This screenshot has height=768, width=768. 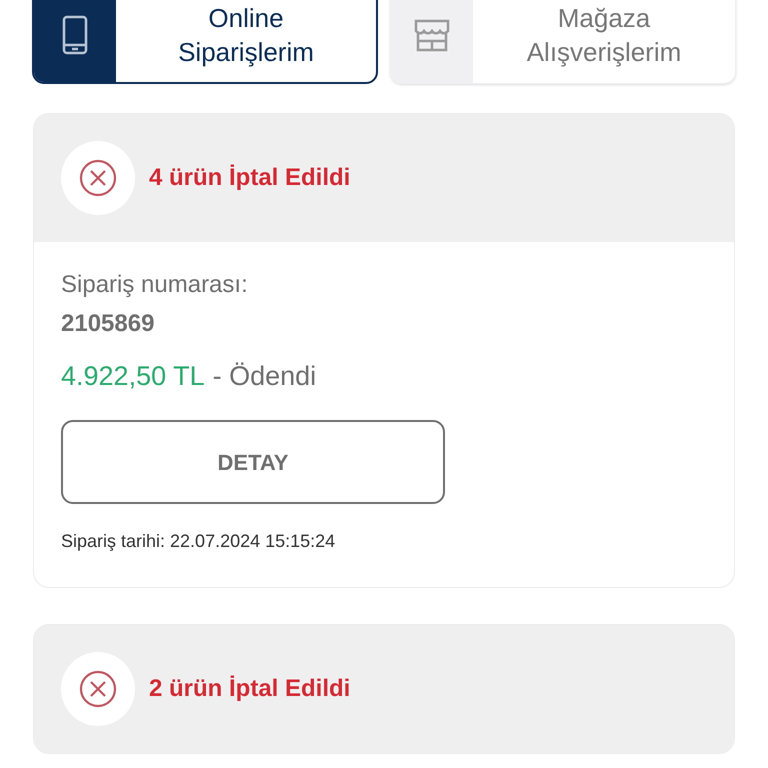 I want to click on order-amount: 4.922,50 TL, so click(x=133, y=376).